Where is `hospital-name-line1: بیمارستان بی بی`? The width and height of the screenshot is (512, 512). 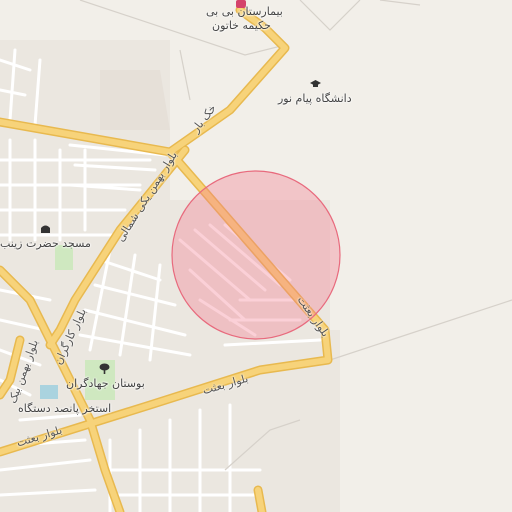
hospital-name-line1: بیمارستان بی بی is located at coordinates (244, 11).